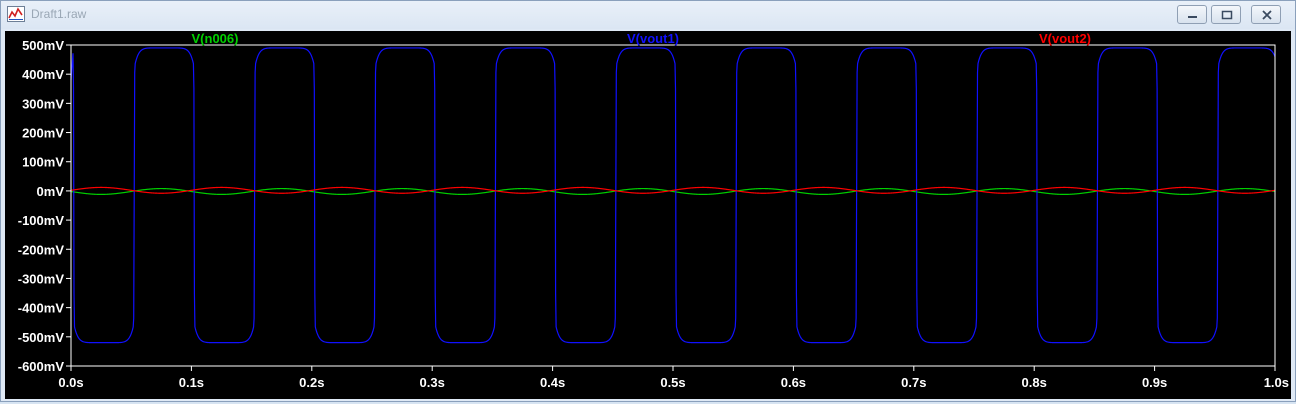 This screenshot has width=1296, height=404. What do you see at coordinates (793, 382) in the screenshot?
I see `x-tick-label: 0.6s` at bounding box center [793, 382].